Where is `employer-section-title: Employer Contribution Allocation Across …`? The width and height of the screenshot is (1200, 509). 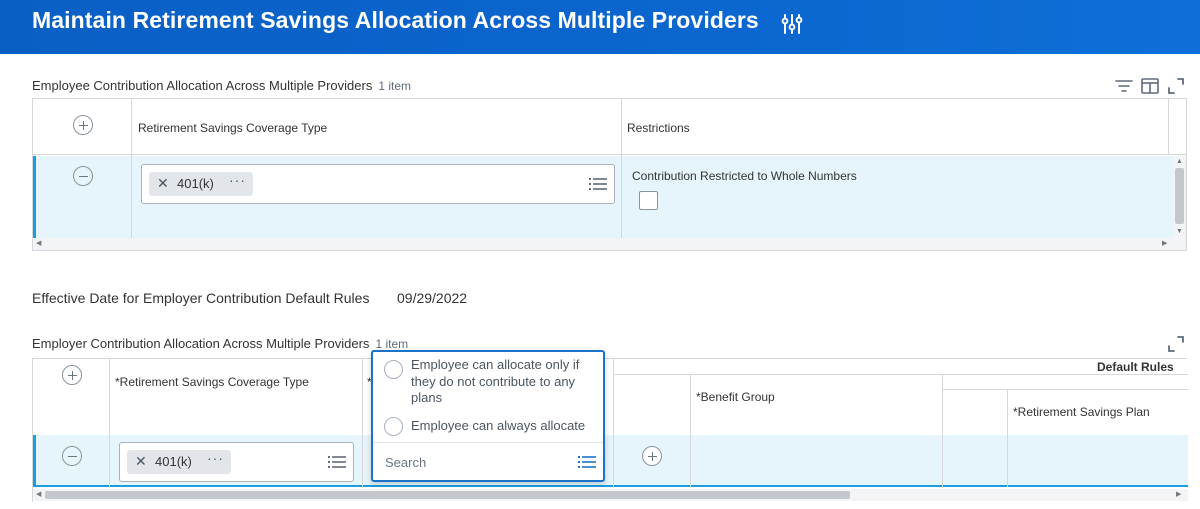
employer-section-title: Employer Contribution Allocation Across … is located at coordinates (220, 343).